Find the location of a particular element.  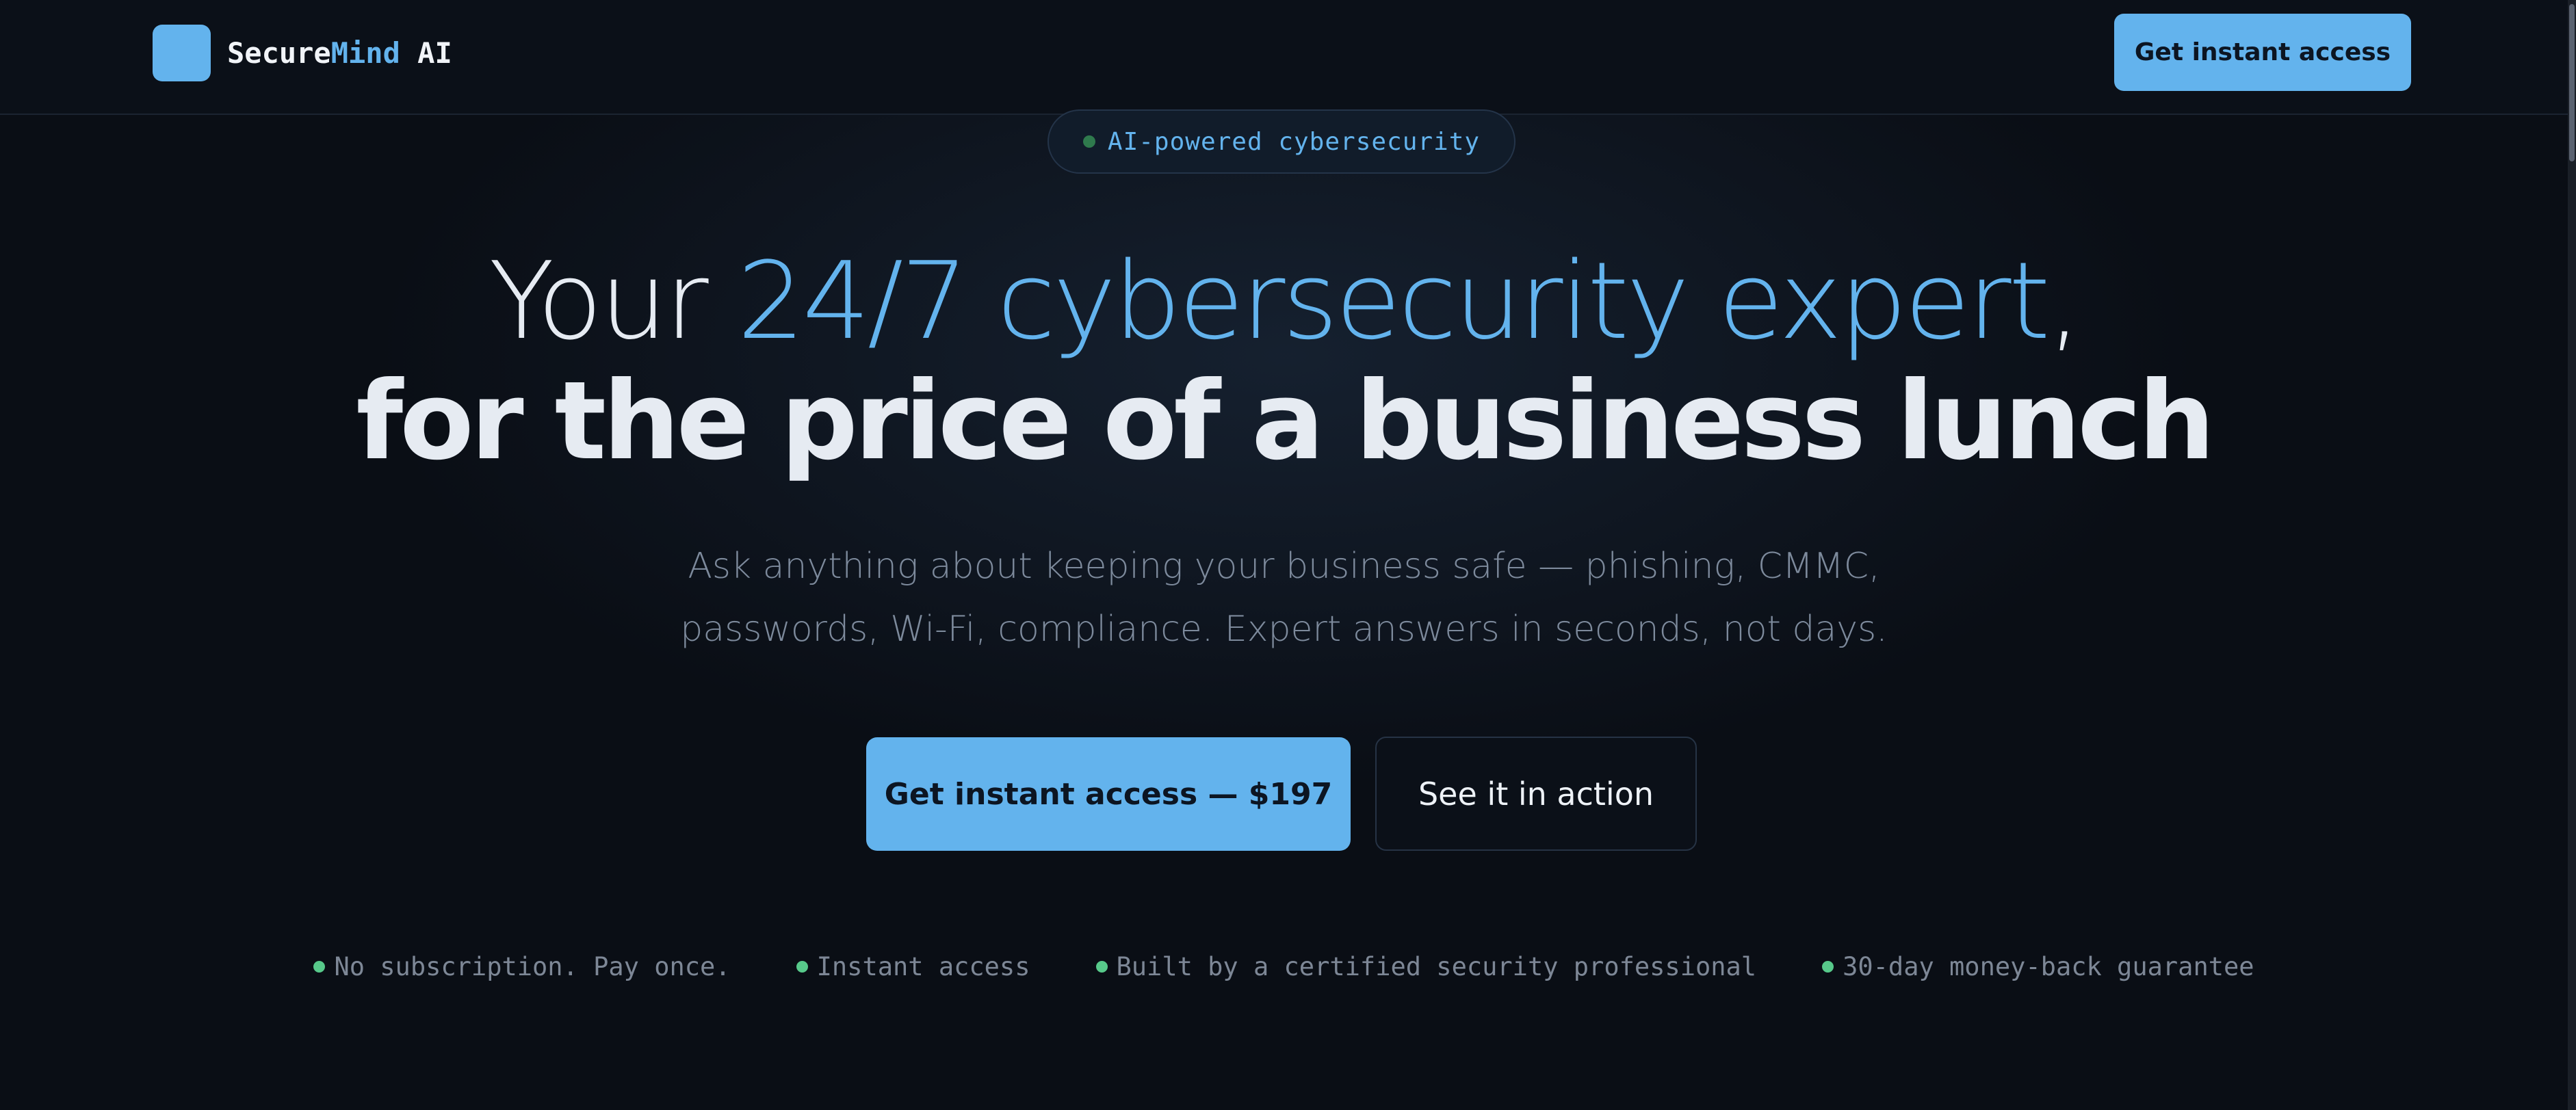

trust-item-label: Instant access is located at coordinates (923, 966).